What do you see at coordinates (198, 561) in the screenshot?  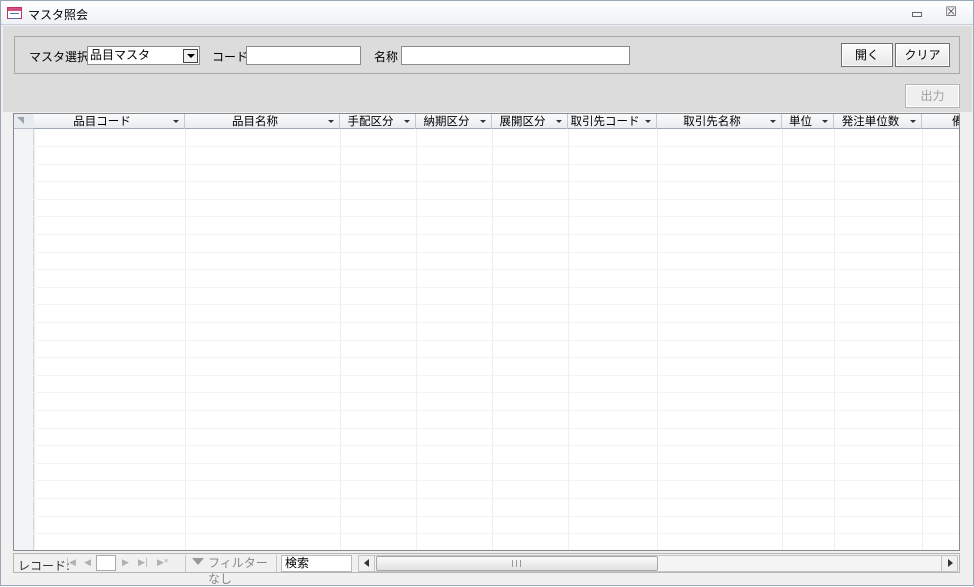 I see `filter-icon` at bounding box center [198, 561].